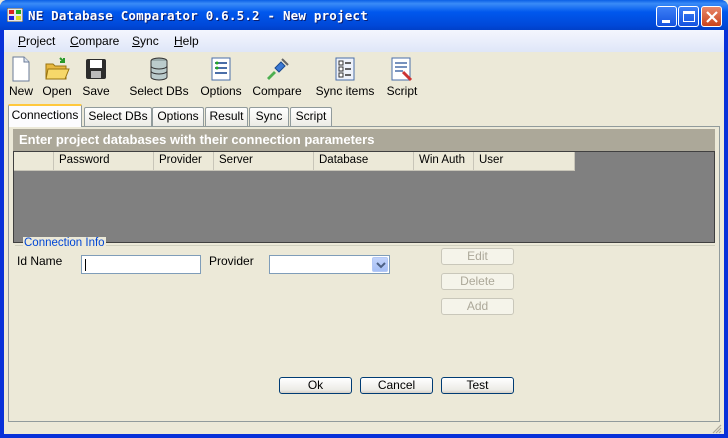  Describe the element at coordinates (477, 281) in the screenshot. I see `delete-button: Delete` at that location.